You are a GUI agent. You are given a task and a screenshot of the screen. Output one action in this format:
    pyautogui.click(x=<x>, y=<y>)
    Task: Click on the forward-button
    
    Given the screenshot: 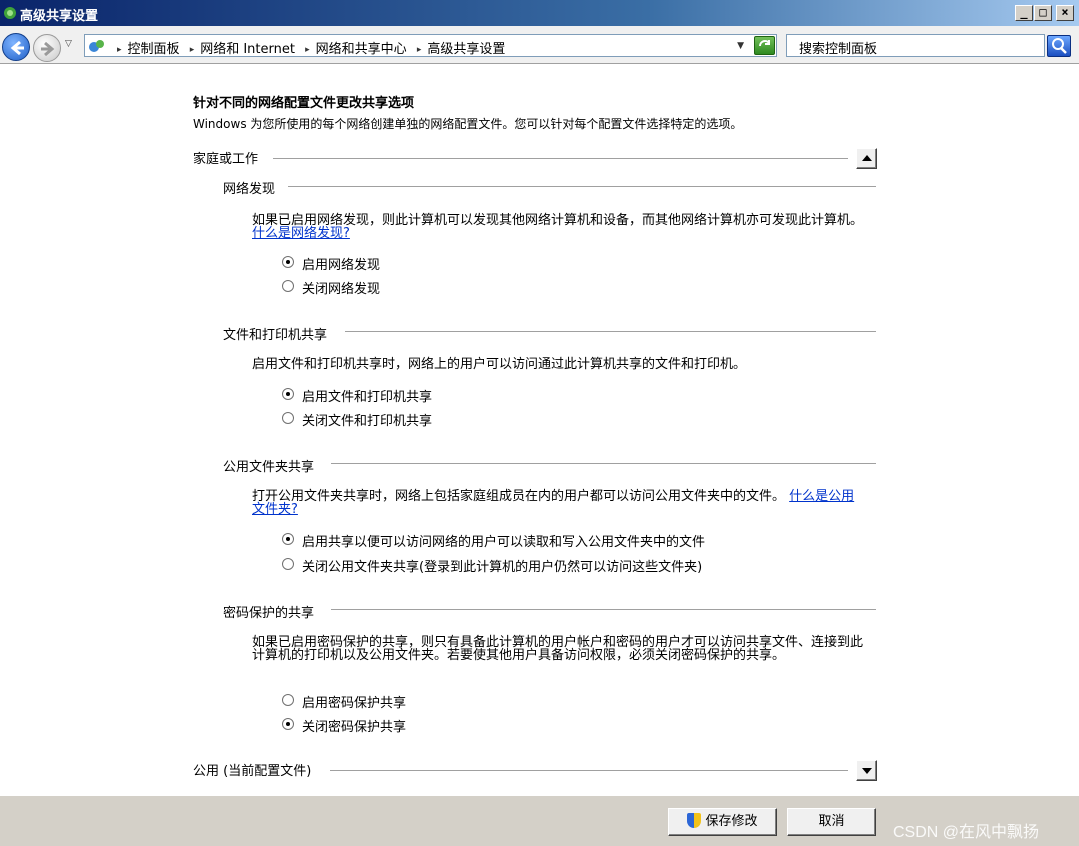 What is the action you would take?
    pyautogui.click(x=47, y=48)
    